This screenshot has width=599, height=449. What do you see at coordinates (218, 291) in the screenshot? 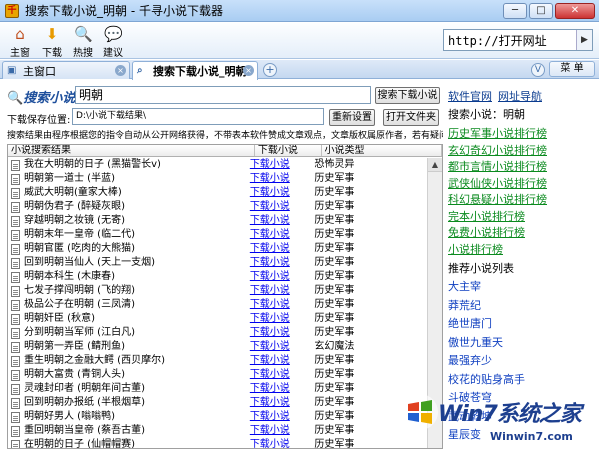
I see `table-row: 七发子撑闯明朝 (飞的翔) 下载小说 历史军事` at bounding box center [218, 291].